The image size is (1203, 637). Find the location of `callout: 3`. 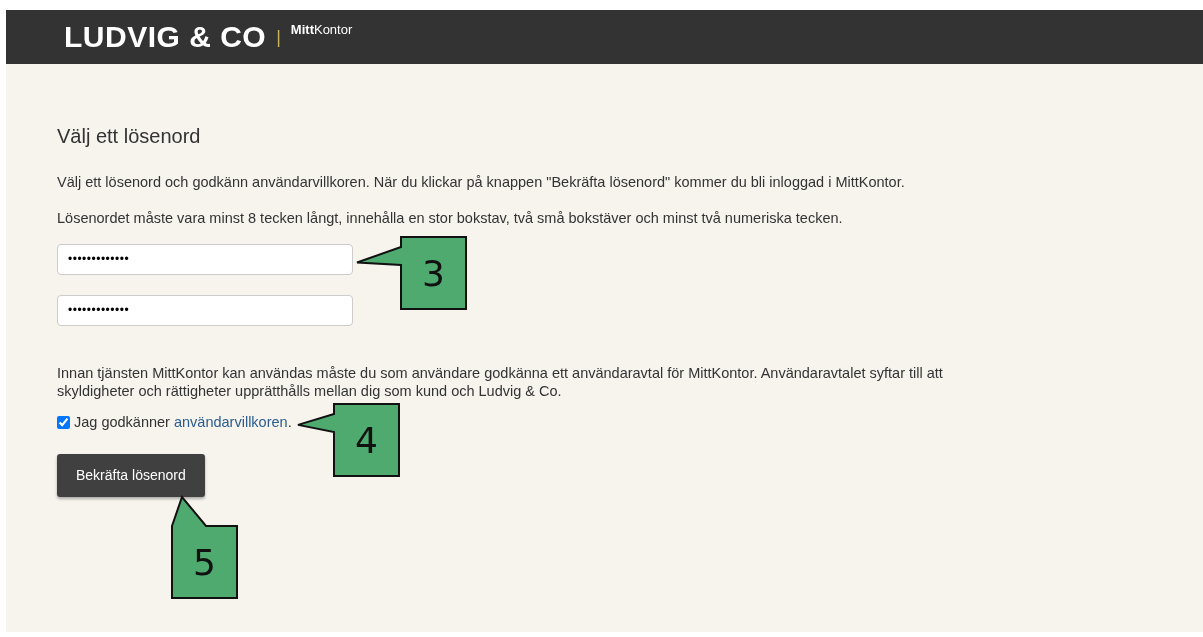

callout: 3 is located at coordinates (411, 272).